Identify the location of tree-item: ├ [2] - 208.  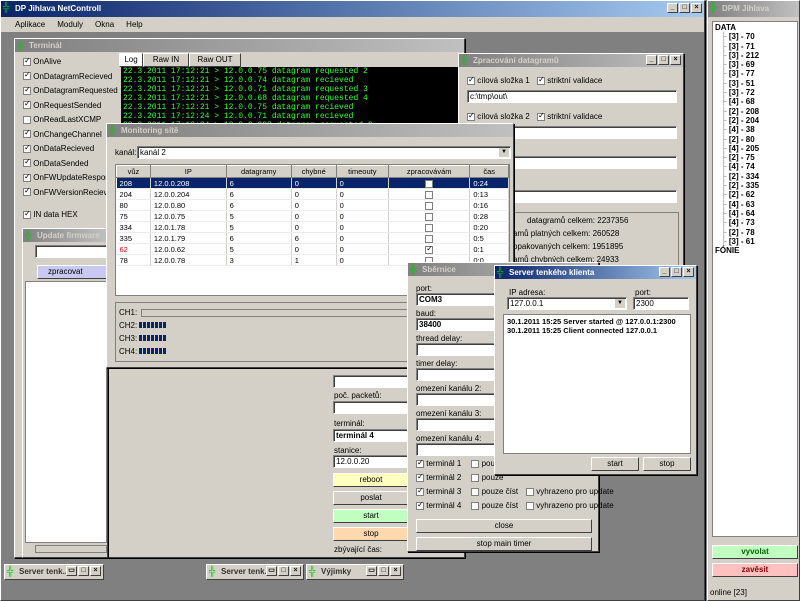
(755, 111).